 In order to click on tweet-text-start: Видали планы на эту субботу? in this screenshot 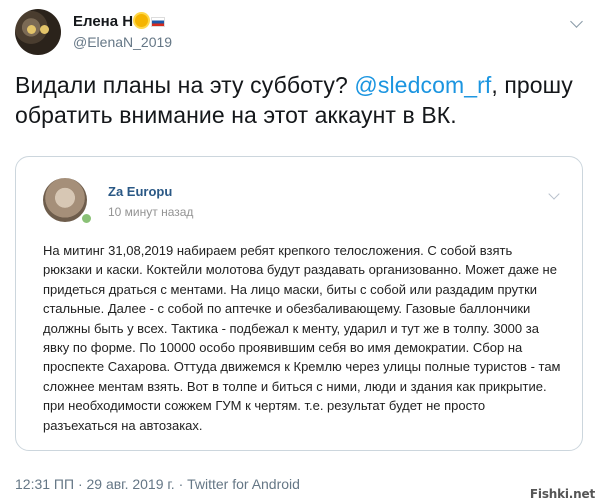, I will do `click(185, 85)`.